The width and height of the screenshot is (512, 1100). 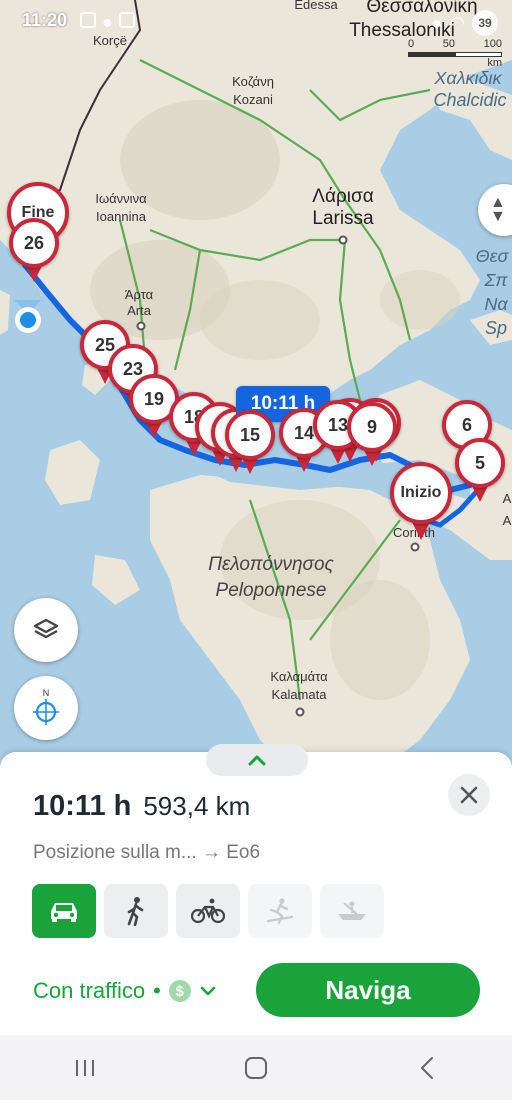 I want to click on place-label-kalamata: Kalamata, so click(x=299, y=694).